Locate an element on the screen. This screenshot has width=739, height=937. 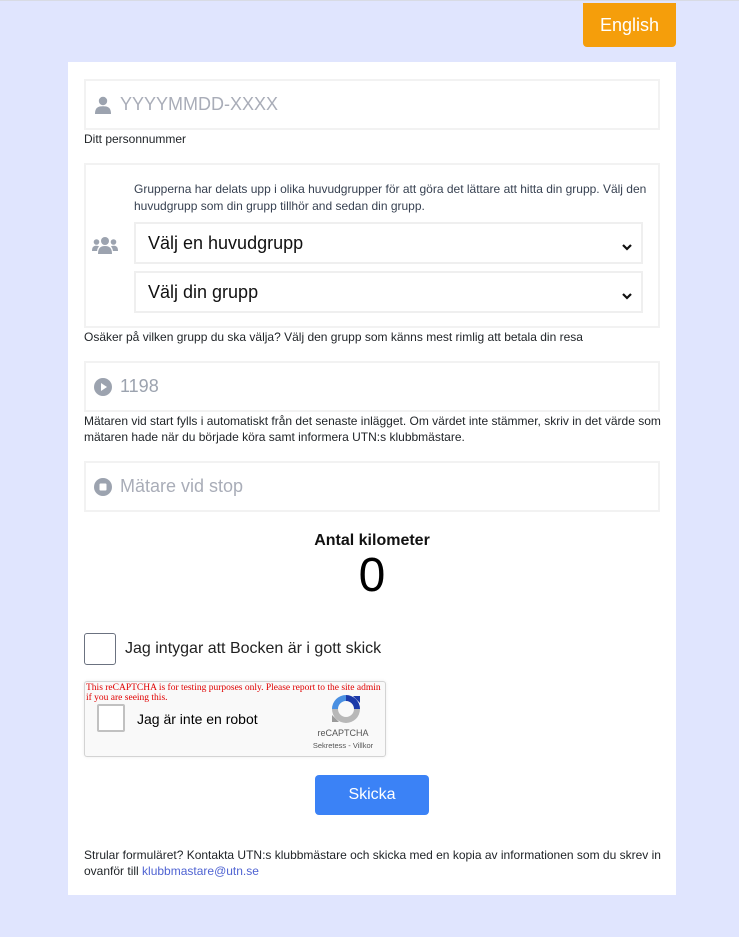
meter-stop-field is located at coordinates (372, 486).